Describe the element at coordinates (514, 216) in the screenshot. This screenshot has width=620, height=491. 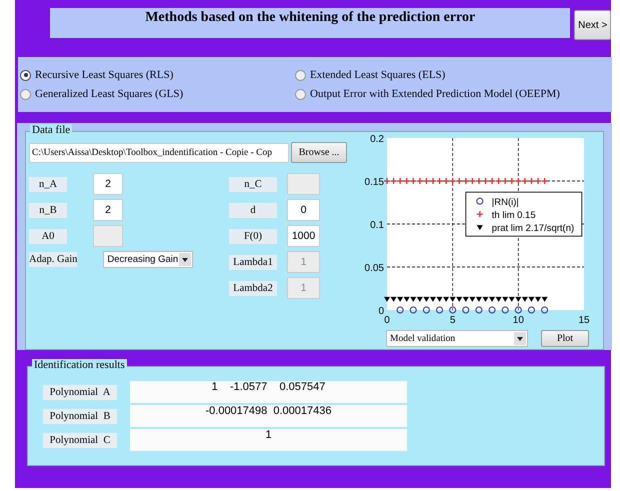
I see `legend-label: th lim 0.15` at that location.